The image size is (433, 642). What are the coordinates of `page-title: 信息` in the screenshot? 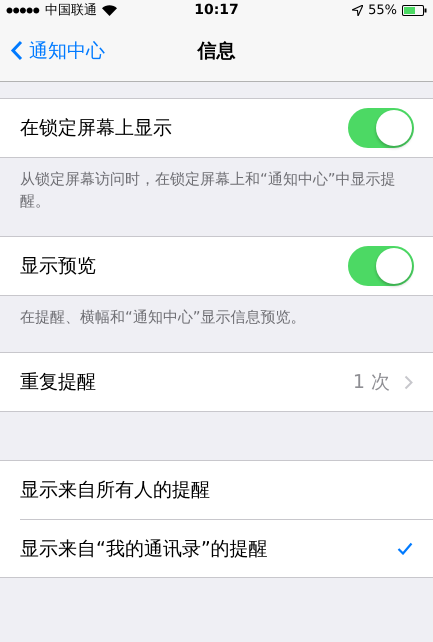 It's located at (217, 51).